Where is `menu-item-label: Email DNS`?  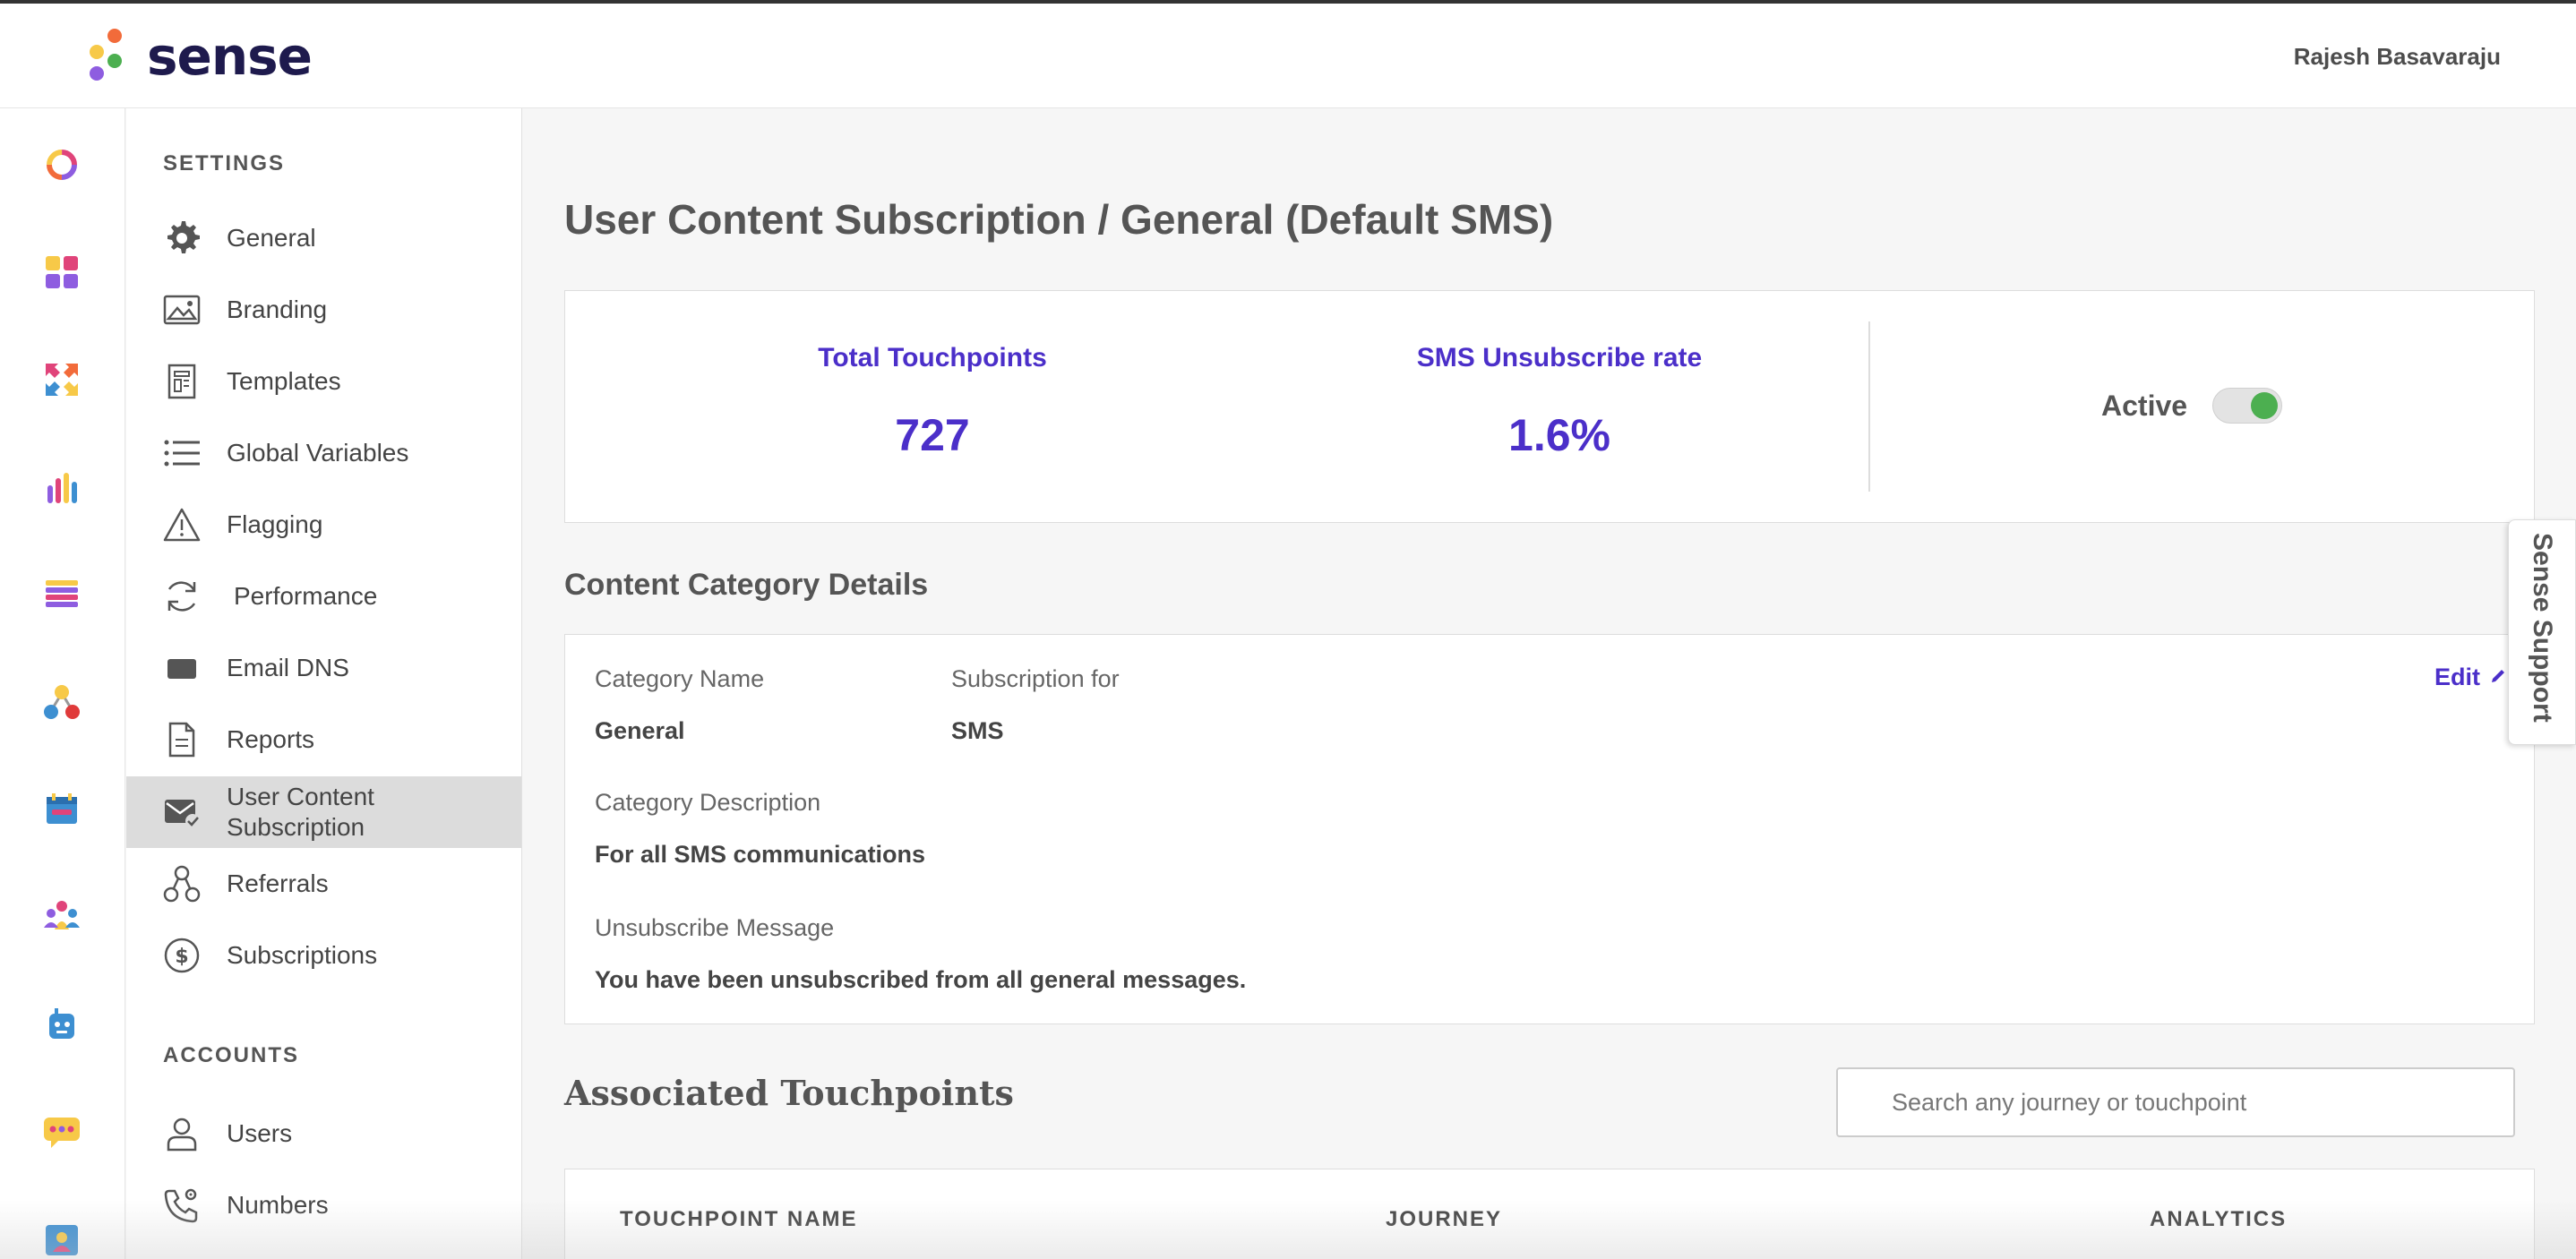 menu-item-label: Email DNS is located at coordinates (288, 667).